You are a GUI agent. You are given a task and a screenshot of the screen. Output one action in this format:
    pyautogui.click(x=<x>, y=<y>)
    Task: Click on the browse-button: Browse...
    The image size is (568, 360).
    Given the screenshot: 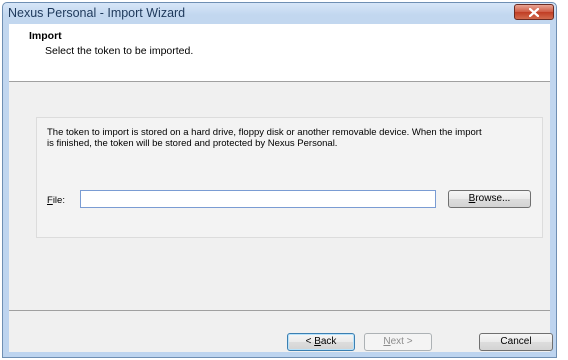 What is the action you would take?
    pyautogui.click(x=489, y=199)
    